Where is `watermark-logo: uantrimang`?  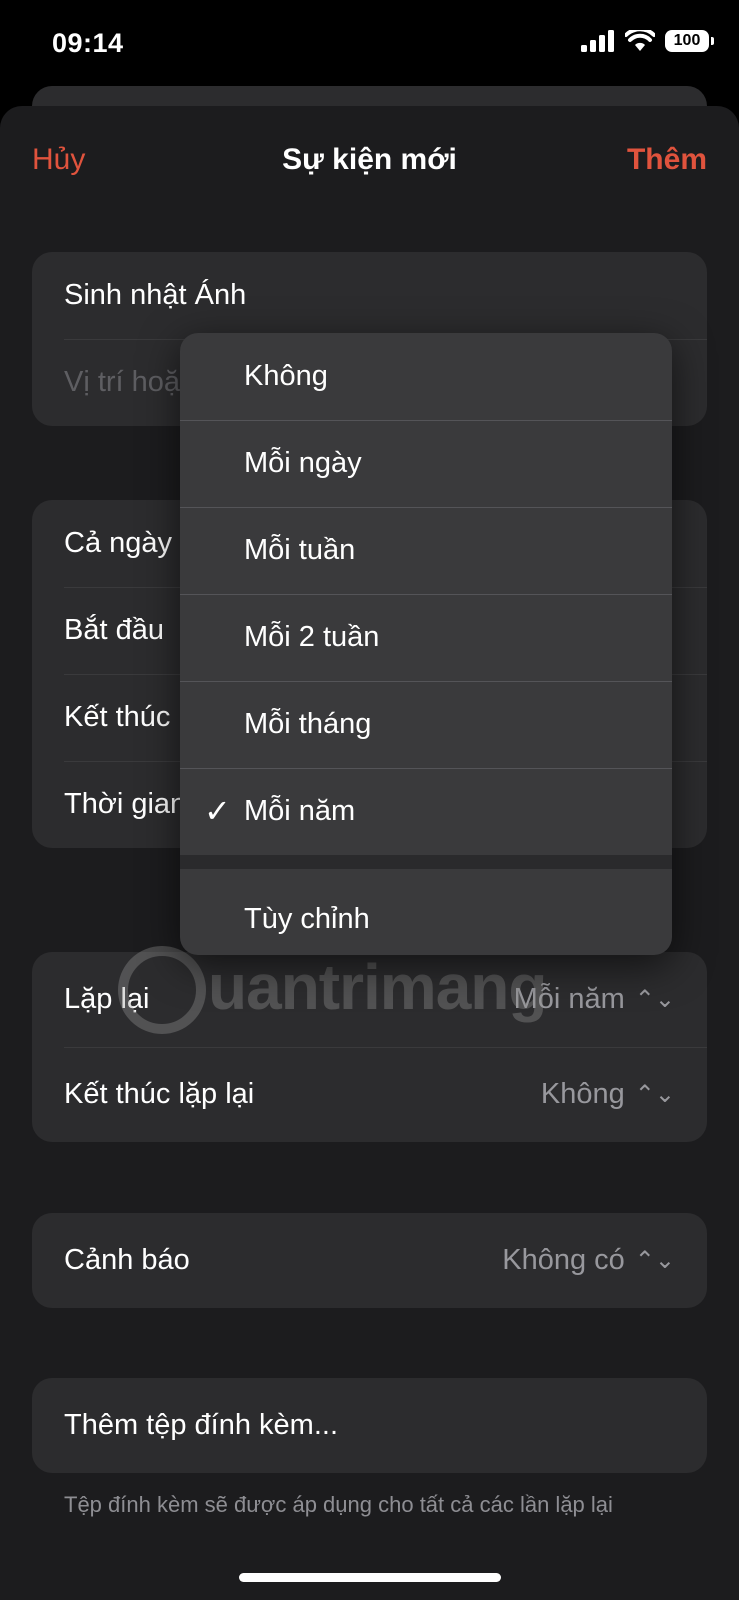
watermark-logo: uantrimang is located at coordinates (358, 992).